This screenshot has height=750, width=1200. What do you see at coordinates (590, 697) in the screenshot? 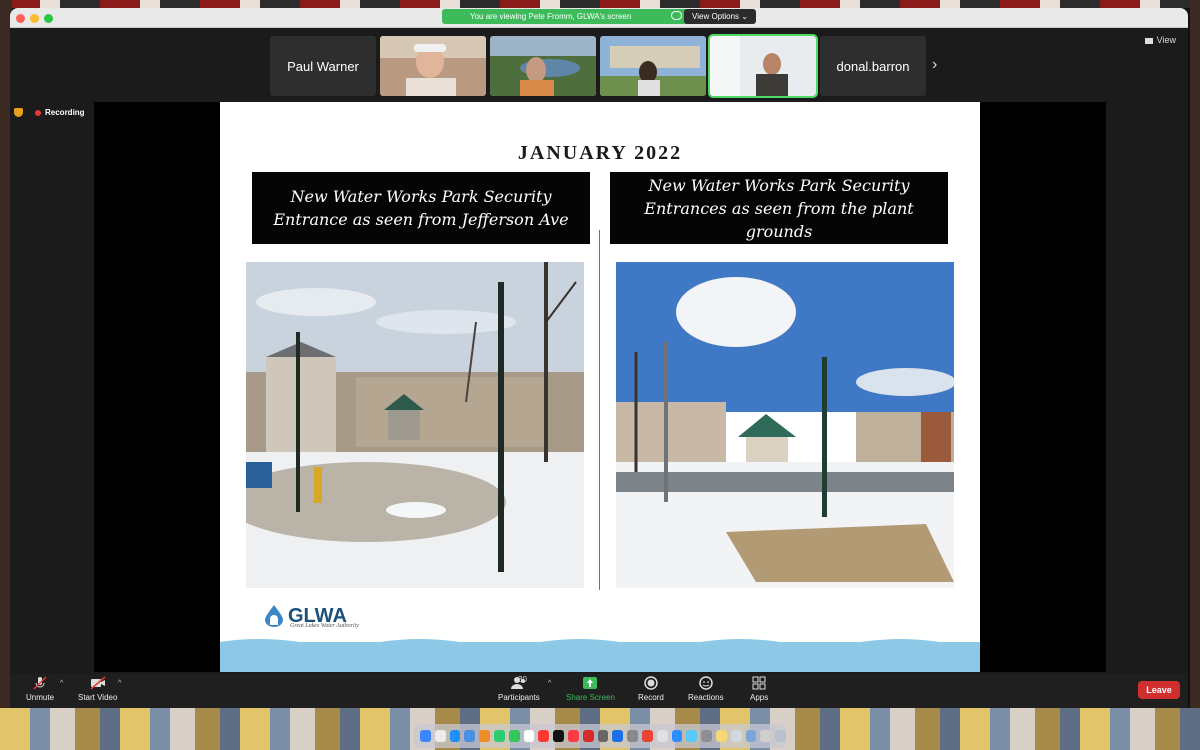
I see `share-screen-label: Share Screen` at bounding box center [590, 697].